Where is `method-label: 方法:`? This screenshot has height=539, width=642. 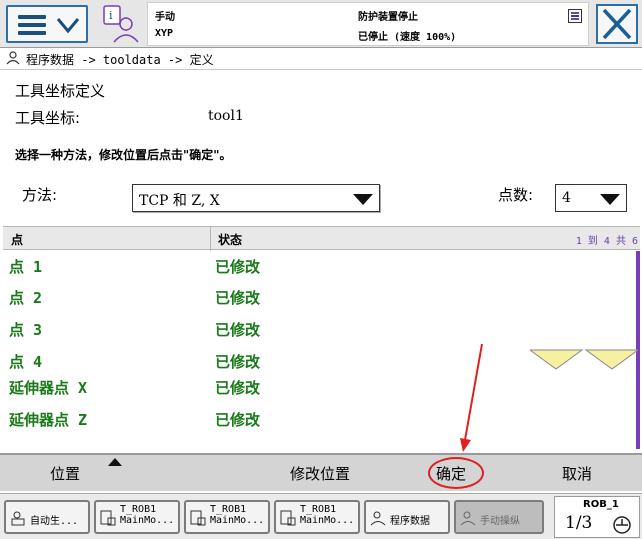 method-label: 方法: is located at coordinates (40, 195).